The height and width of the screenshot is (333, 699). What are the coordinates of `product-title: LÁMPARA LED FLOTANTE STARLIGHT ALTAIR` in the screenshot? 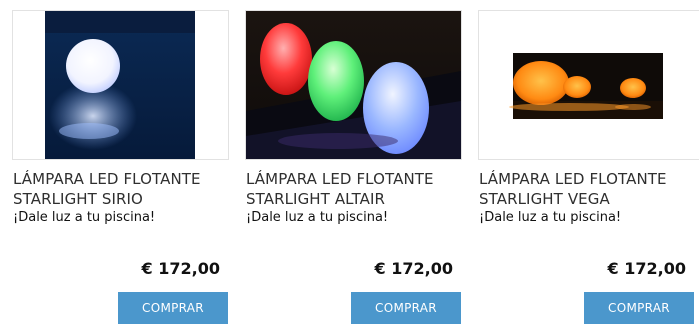 It's located at (353, 189).